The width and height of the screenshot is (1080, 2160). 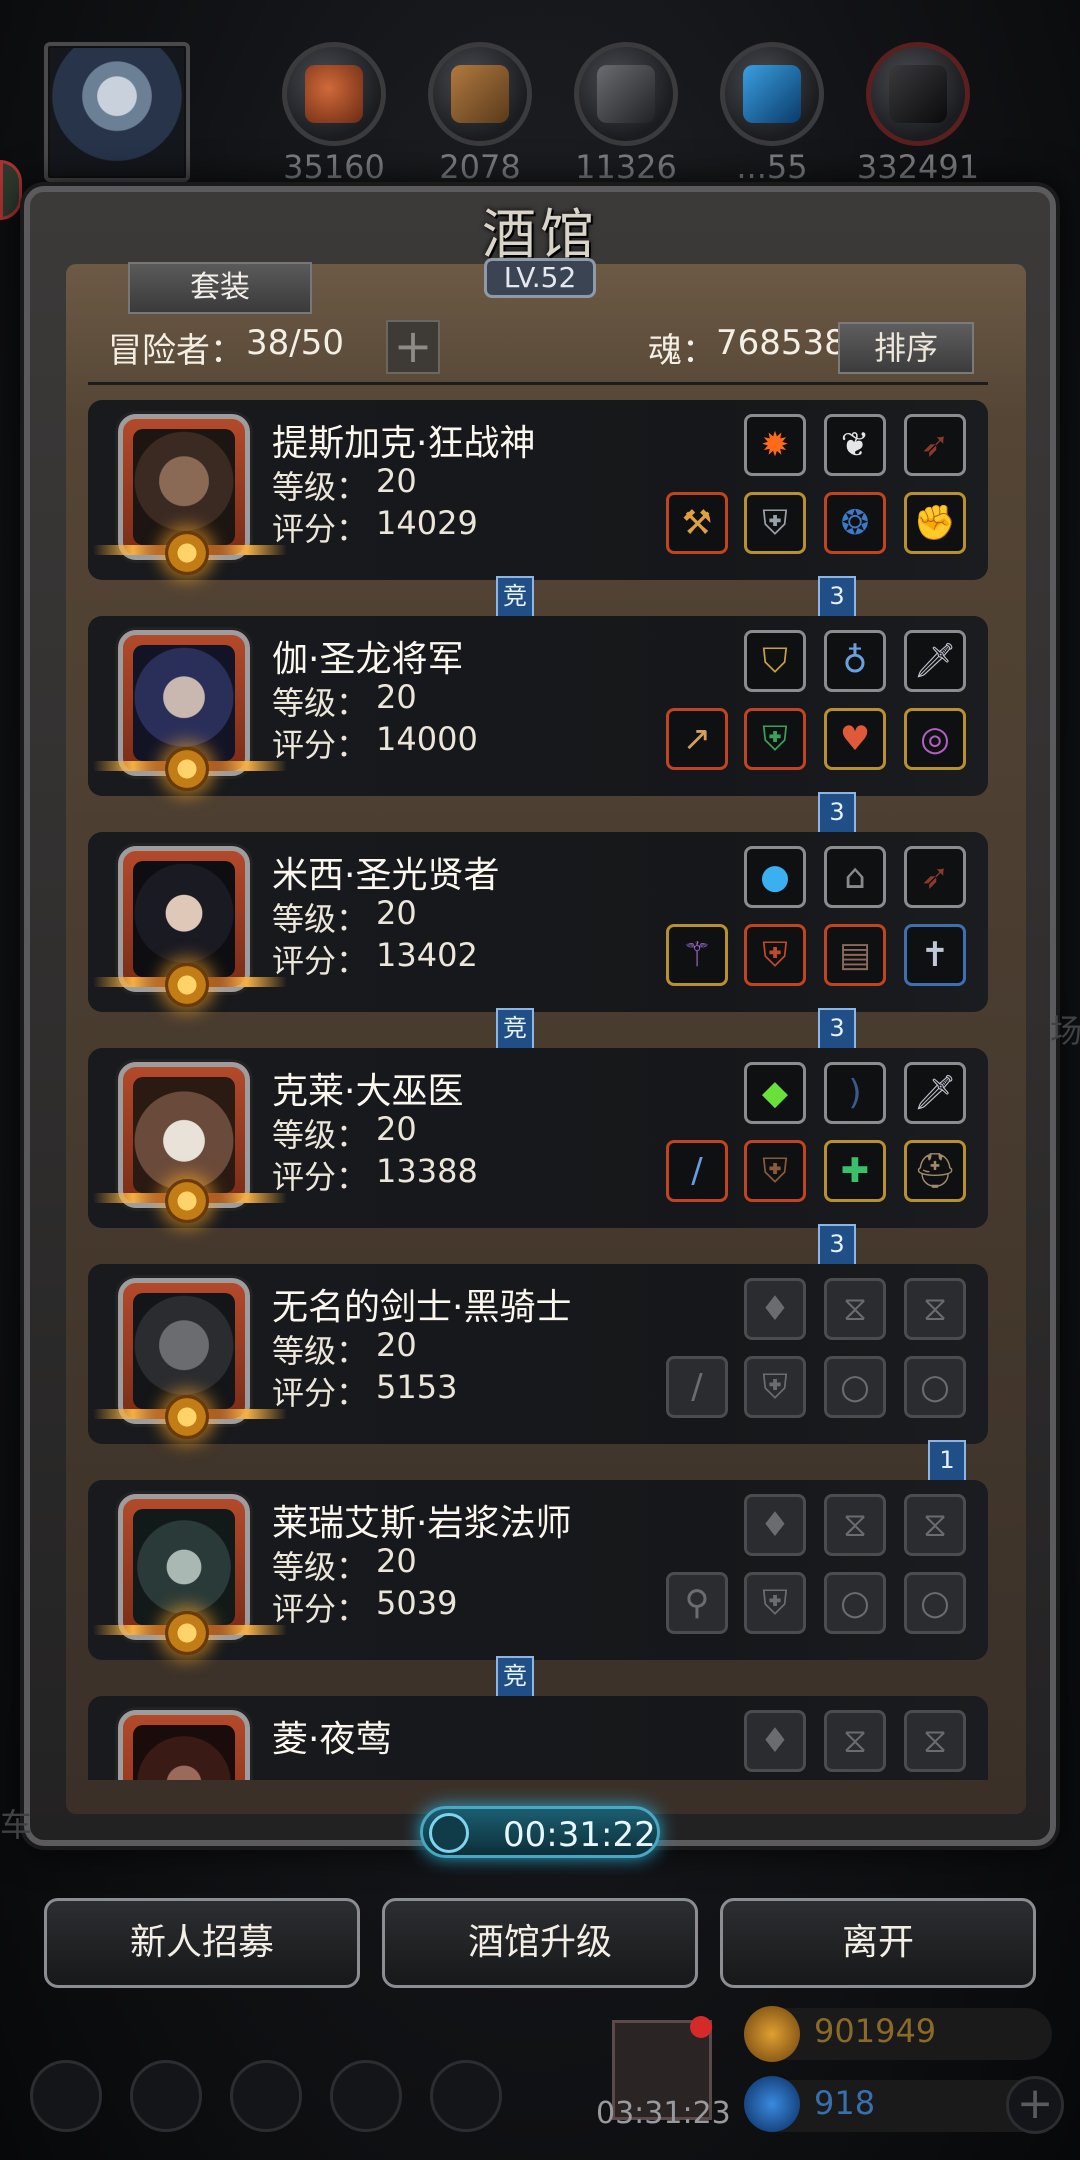 I want to click on timer-text: 00:31:22, so click(x=579, y=1835).